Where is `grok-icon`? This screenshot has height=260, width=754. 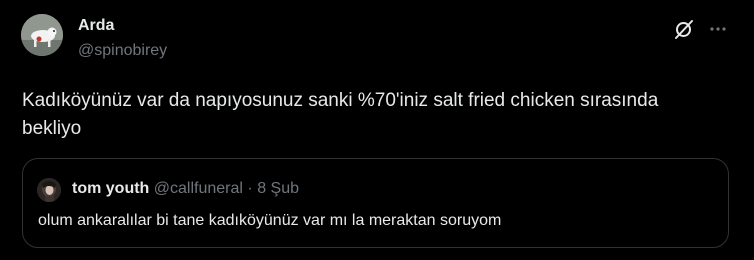 grok-icon is located at coordinates (684, 29).